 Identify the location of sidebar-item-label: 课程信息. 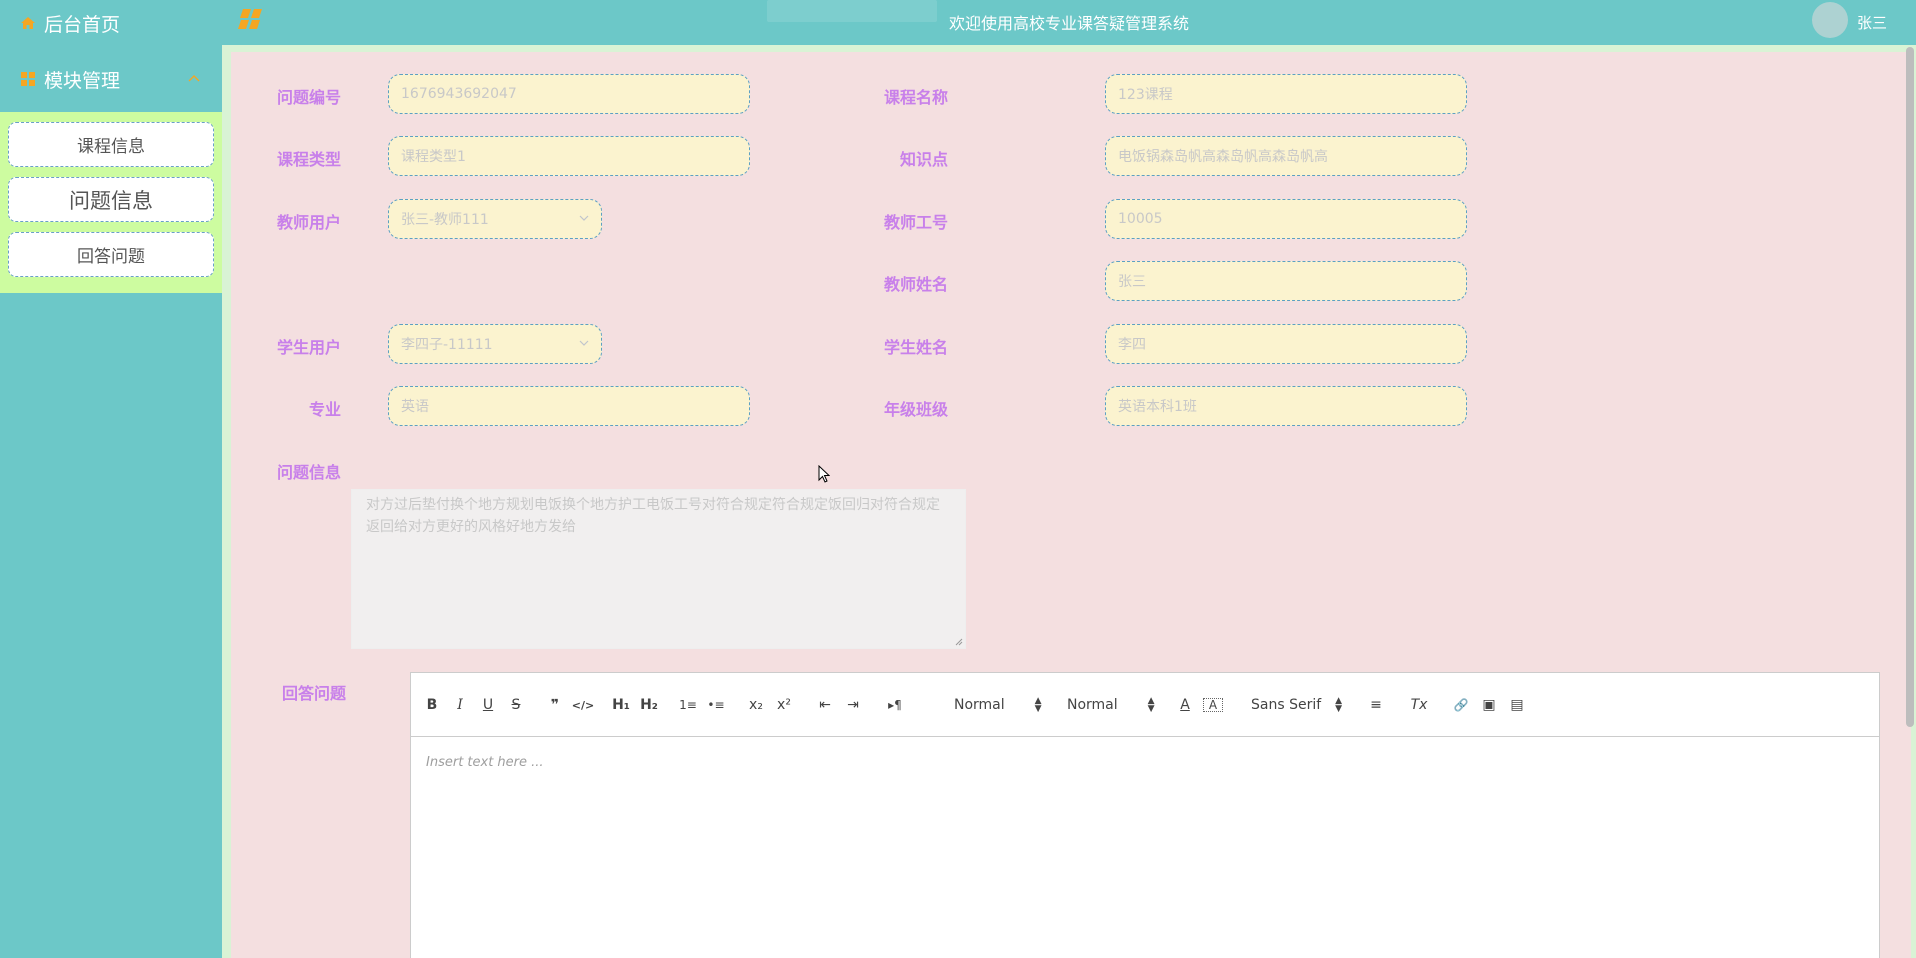
(111, 147).